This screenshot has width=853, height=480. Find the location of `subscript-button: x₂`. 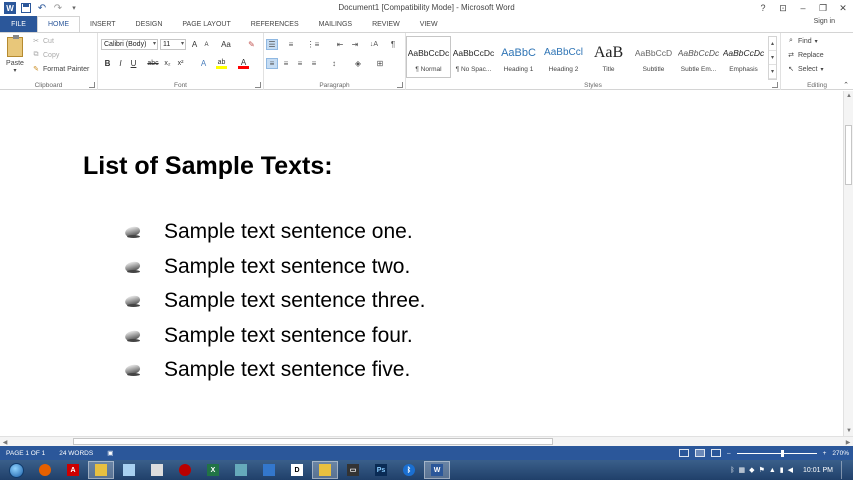

subscript-button: x₂ is located at coordinates (167, 63).